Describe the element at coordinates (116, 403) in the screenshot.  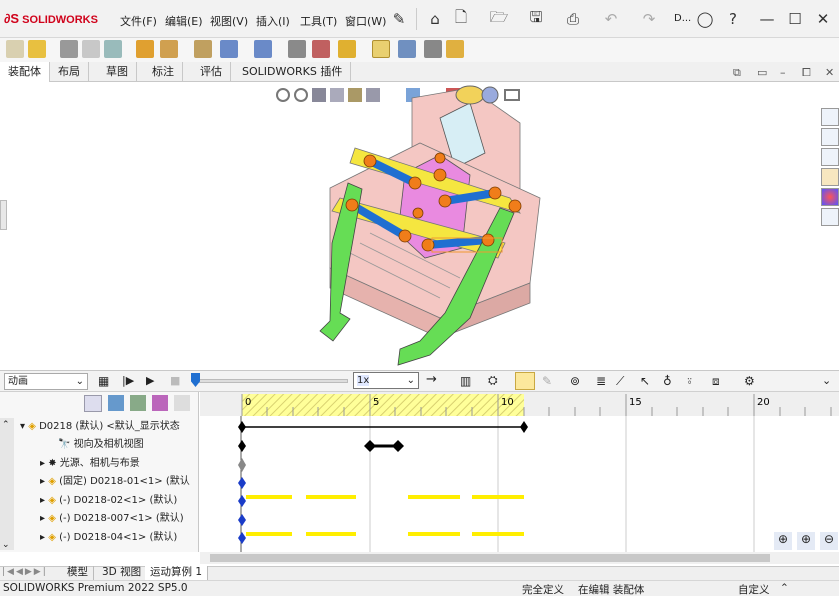
I see `filter-animated-icon` at that location.